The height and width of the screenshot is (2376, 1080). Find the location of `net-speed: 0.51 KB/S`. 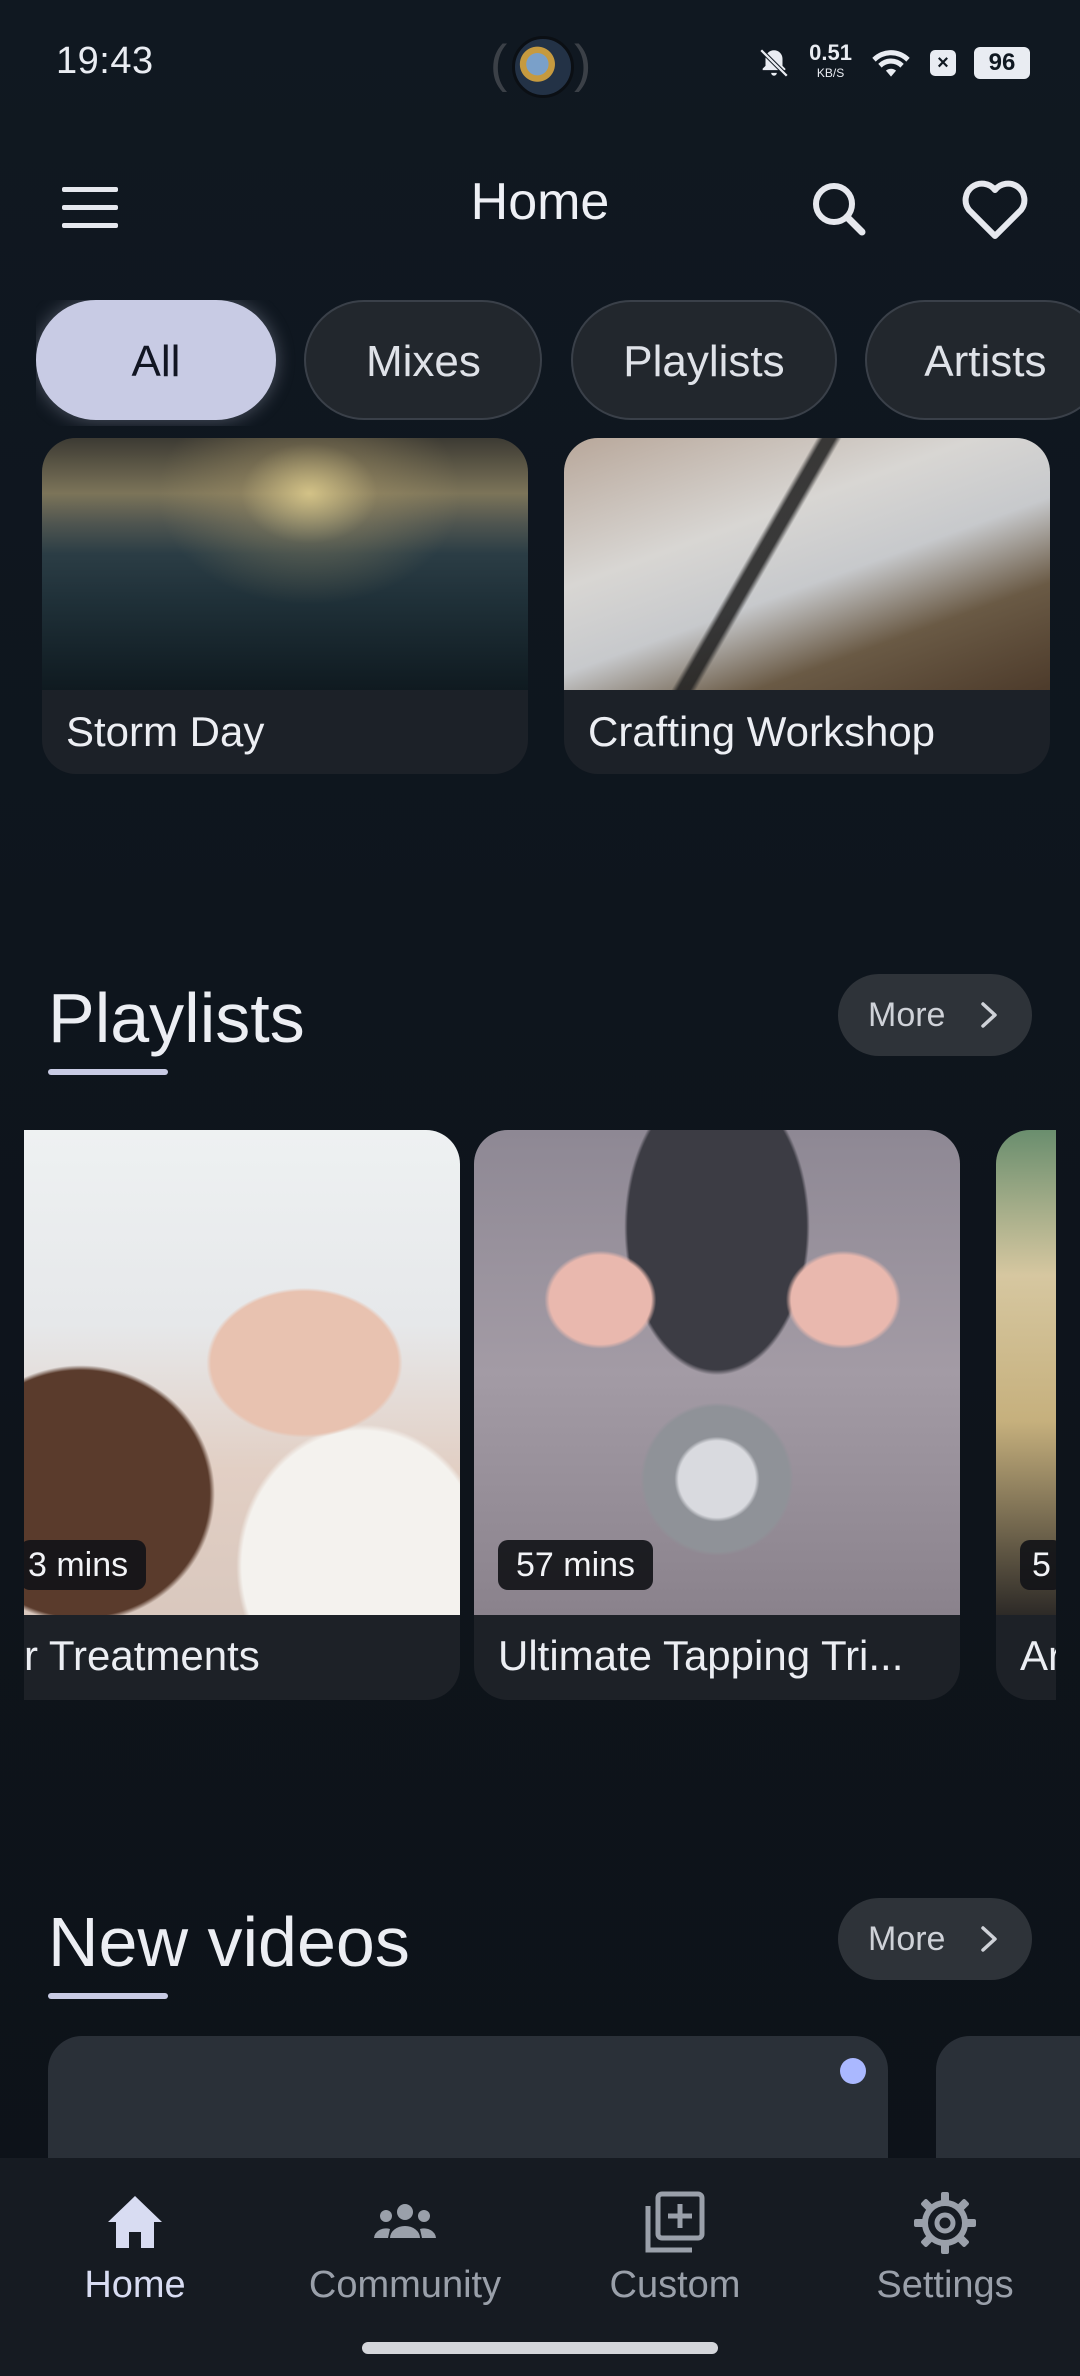

net-speed: 0.51 KB/S is located at coordinates (830, 61).